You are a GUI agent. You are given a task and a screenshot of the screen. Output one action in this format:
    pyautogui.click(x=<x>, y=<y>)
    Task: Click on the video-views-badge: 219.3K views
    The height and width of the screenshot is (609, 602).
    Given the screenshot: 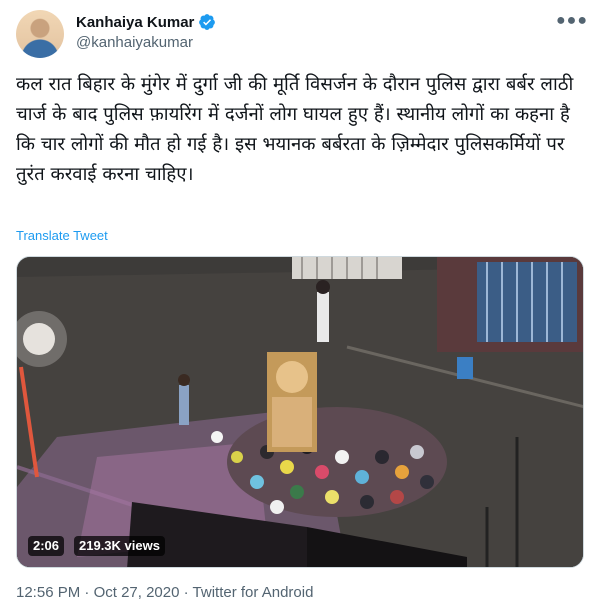 What is the action you would take?
    pyautogui.click(x=119, y=546)
    